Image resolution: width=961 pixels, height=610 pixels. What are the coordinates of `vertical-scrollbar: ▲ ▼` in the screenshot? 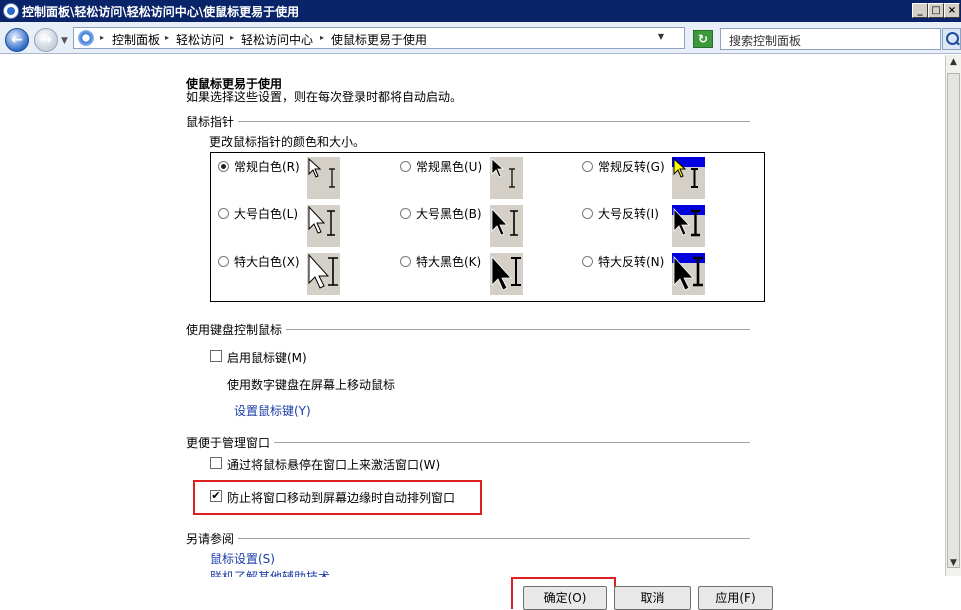 It's located at (953, 315).